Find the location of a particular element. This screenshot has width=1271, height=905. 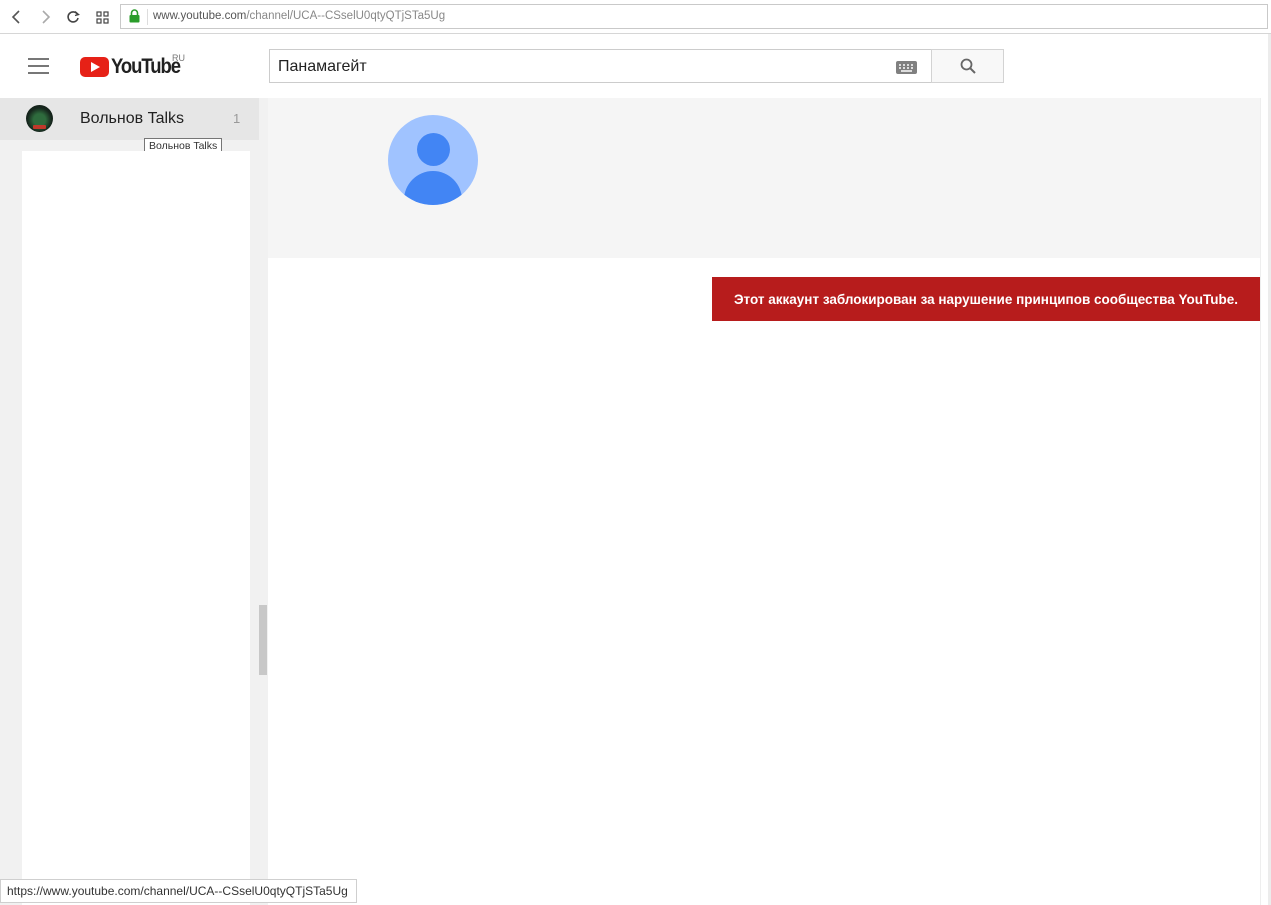

youtube-logo: YouTube RU is located at coordinates (134, 66).